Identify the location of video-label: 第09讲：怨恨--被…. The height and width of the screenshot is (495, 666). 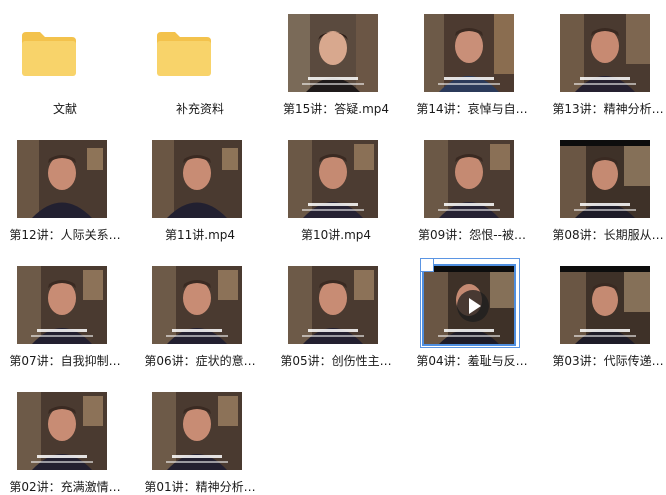
(472, 235).